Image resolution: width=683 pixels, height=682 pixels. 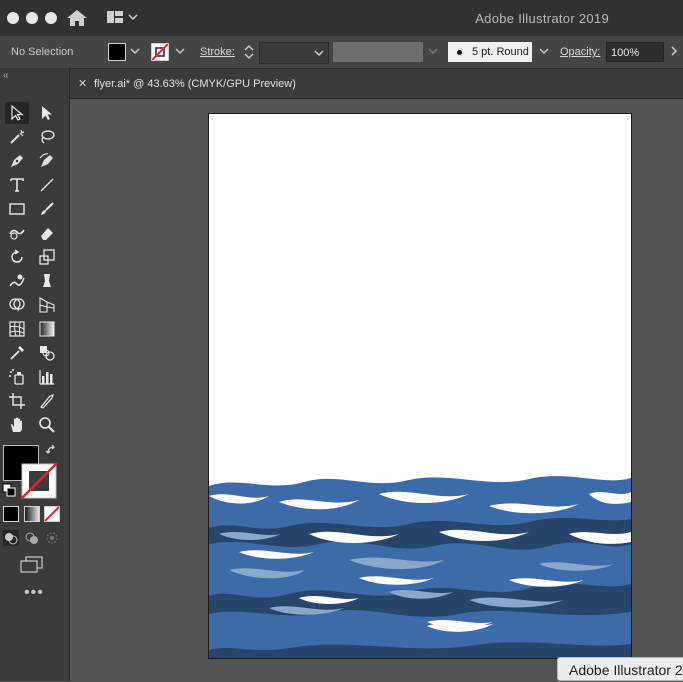 I want to click on type-tool-icon, so click(x=17, y=185).